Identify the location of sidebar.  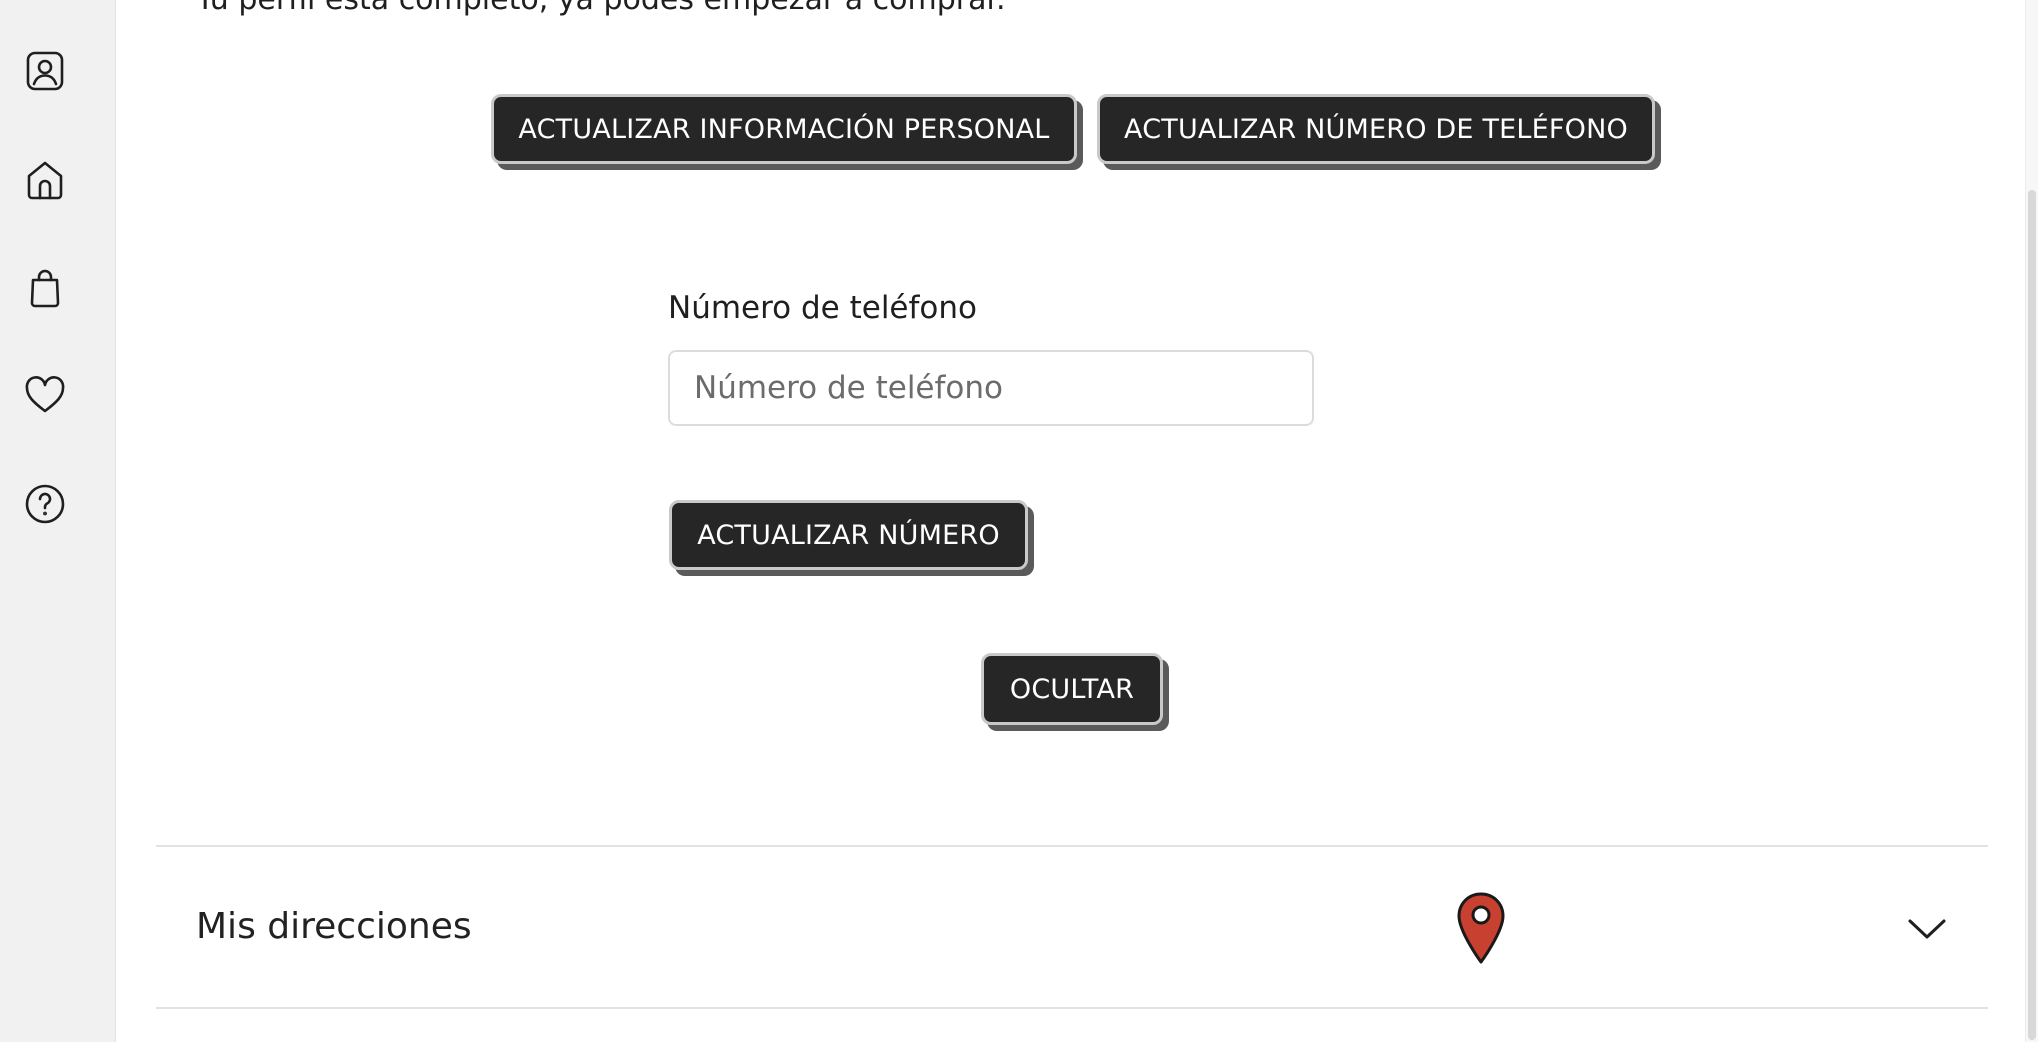
(58, 521).